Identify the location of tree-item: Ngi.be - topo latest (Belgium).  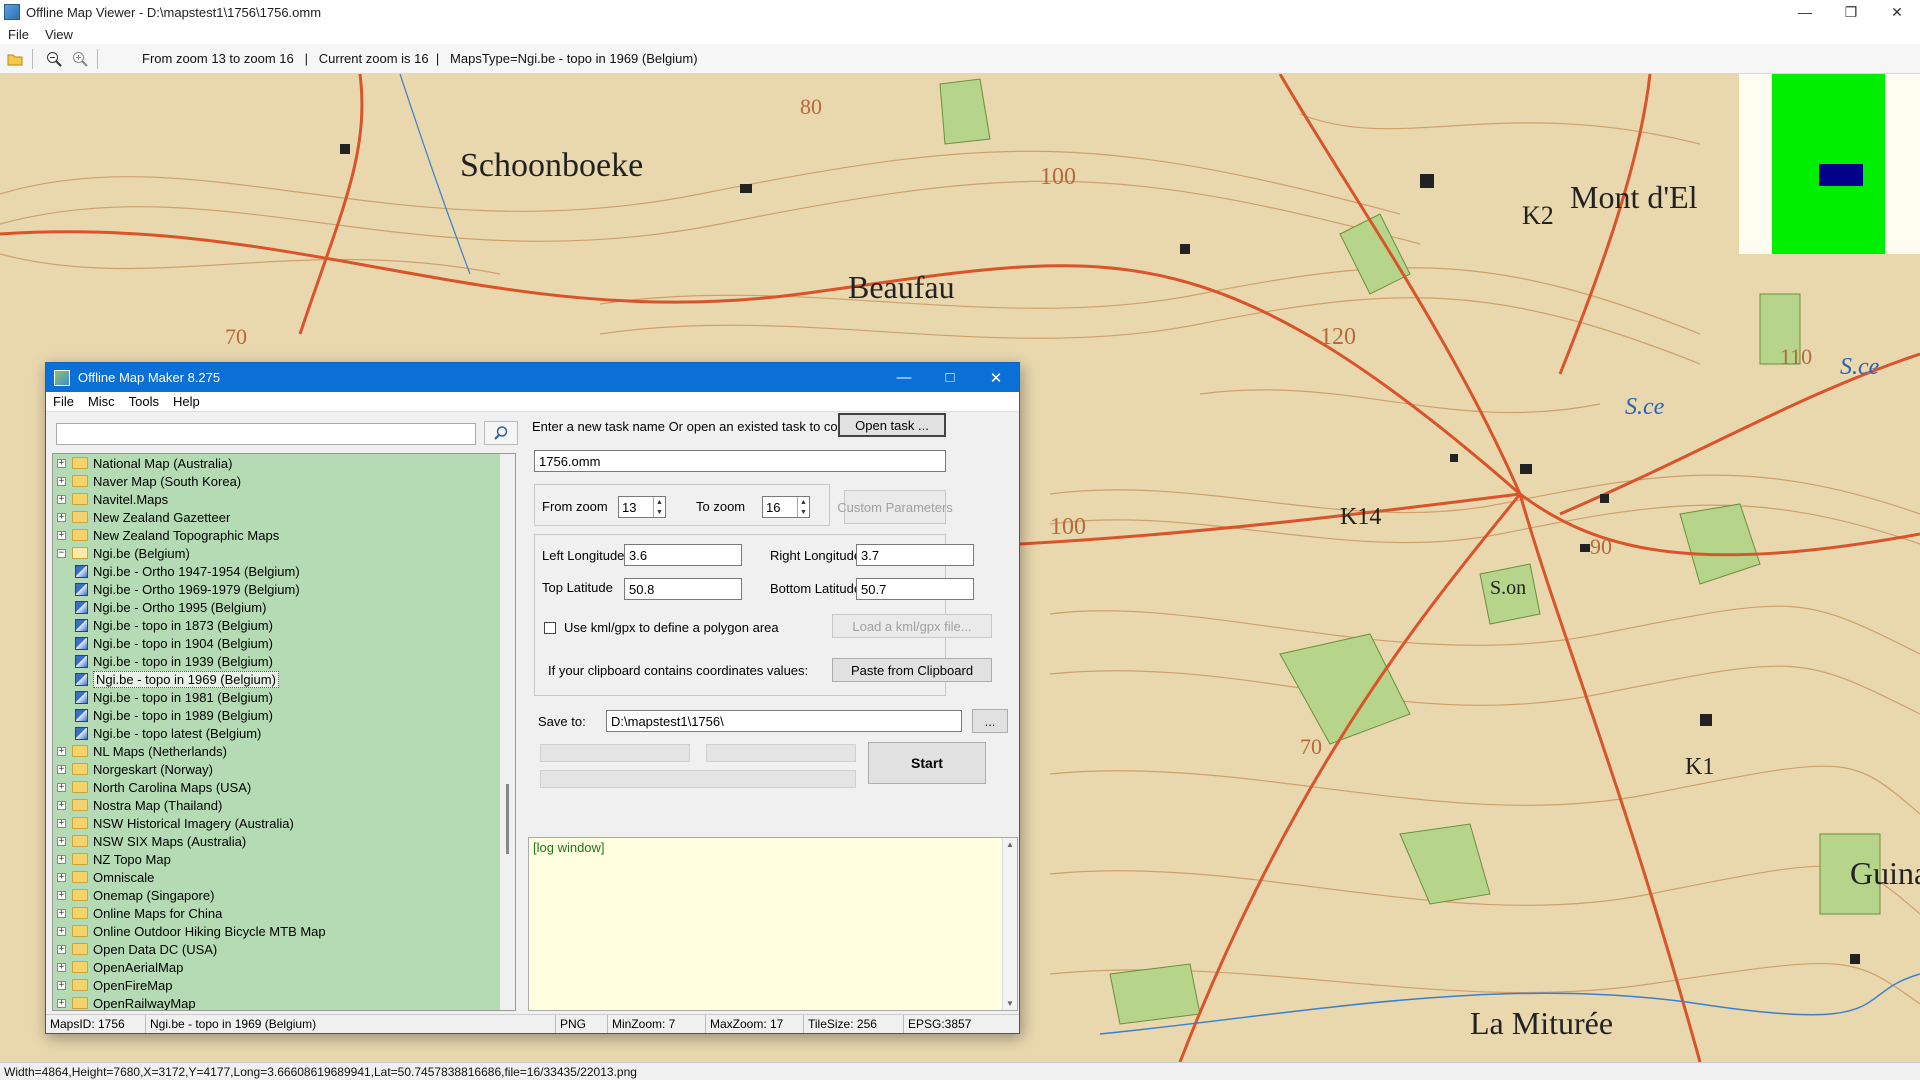
(168, 733).